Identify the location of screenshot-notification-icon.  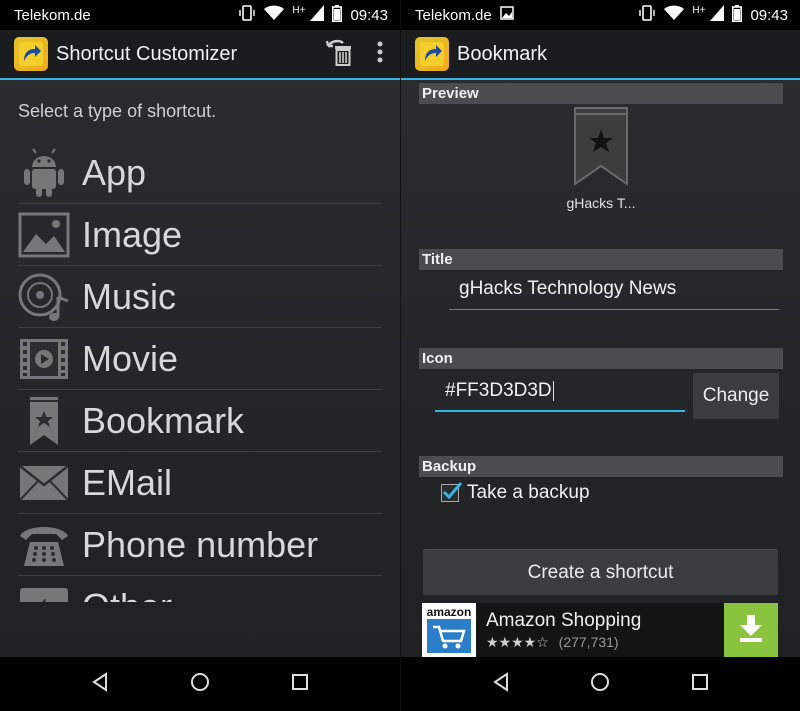
(506, 15).